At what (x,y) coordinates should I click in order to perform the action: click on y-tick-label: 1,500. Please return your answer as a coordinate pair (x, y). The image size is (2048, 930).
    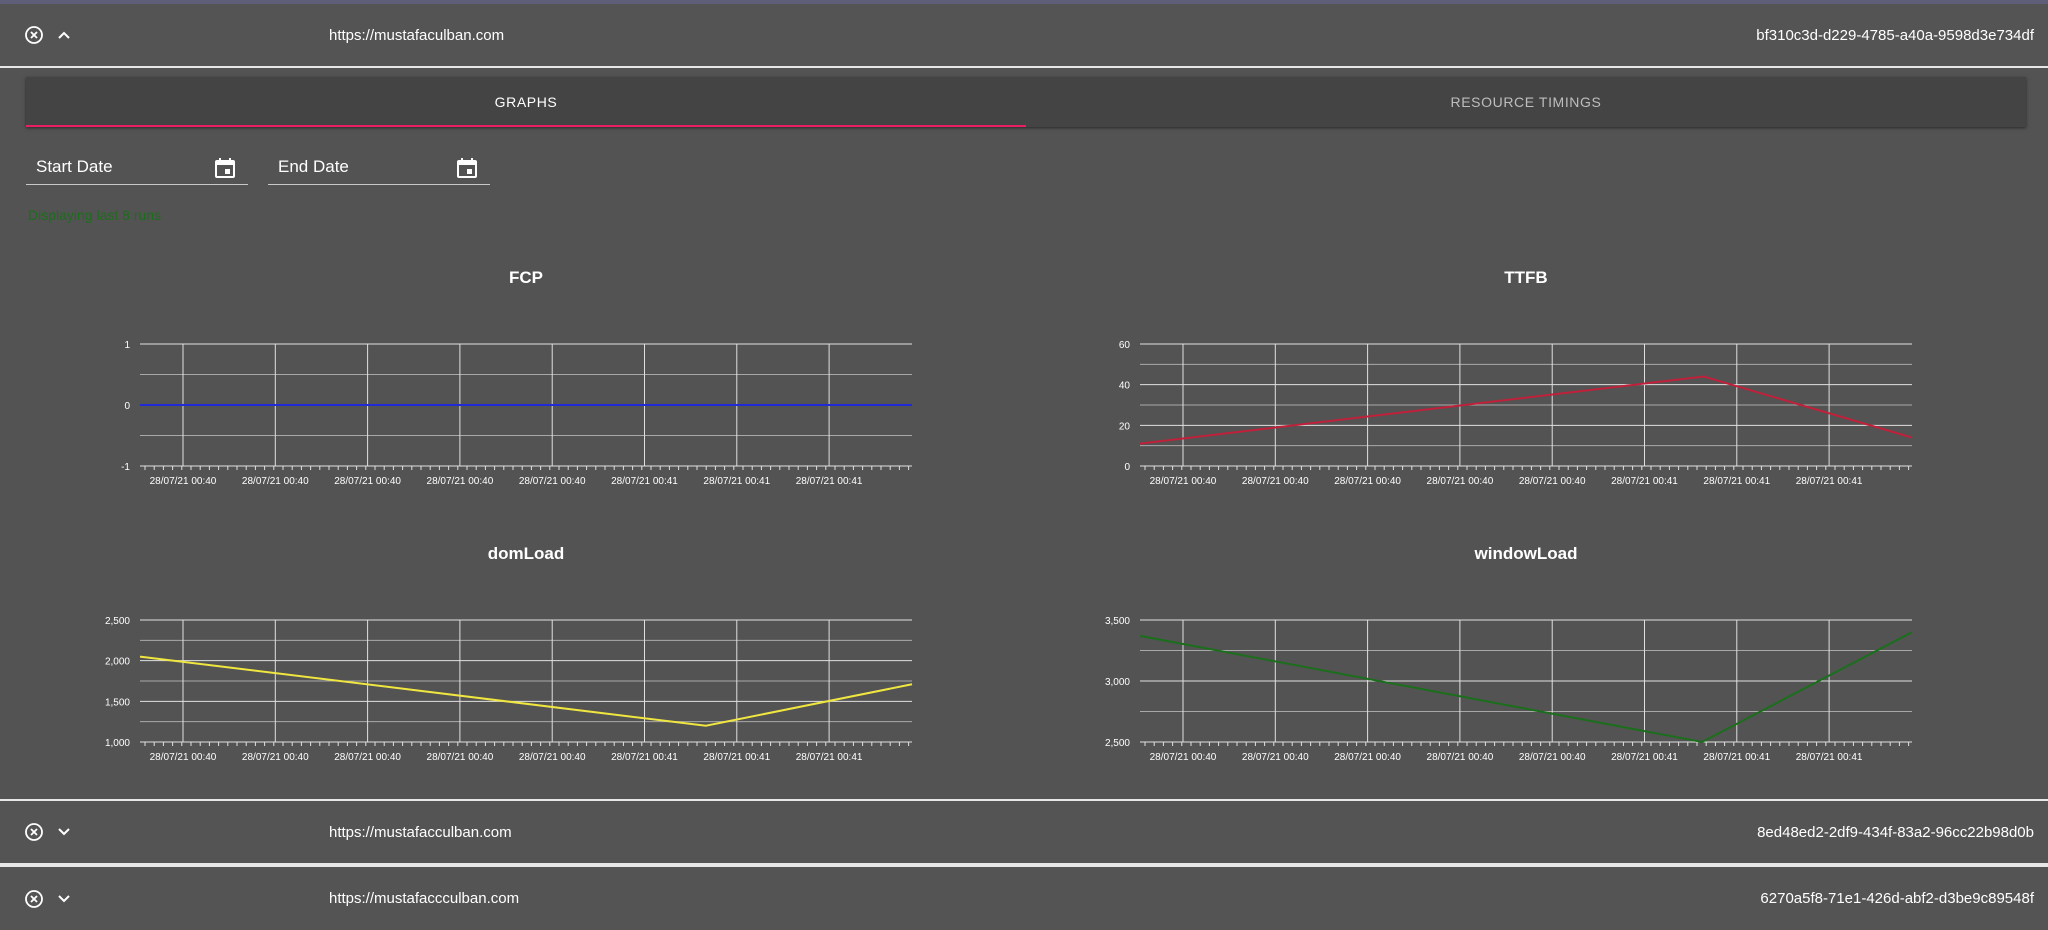
    Looking at the image, I should click on (117, 702).